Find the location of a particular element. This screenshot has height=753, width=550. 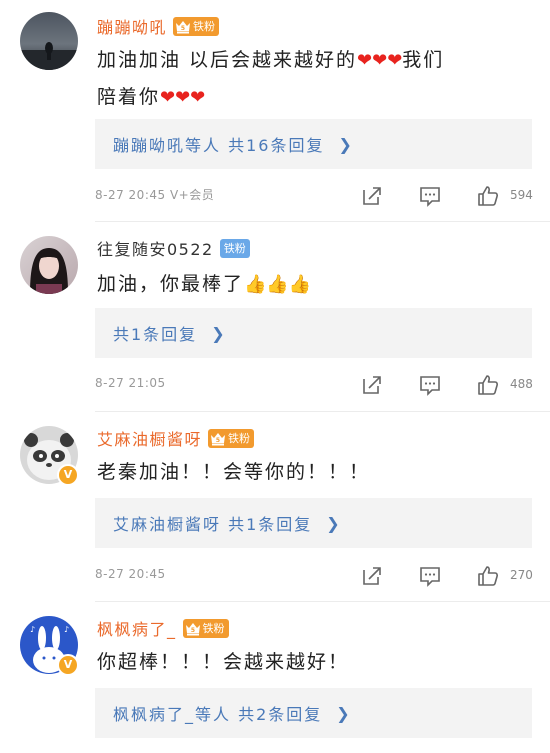

replies-link: 蹦蹦呦吼等人 共16条回复 ❯ is located at coordinates (313, 144).